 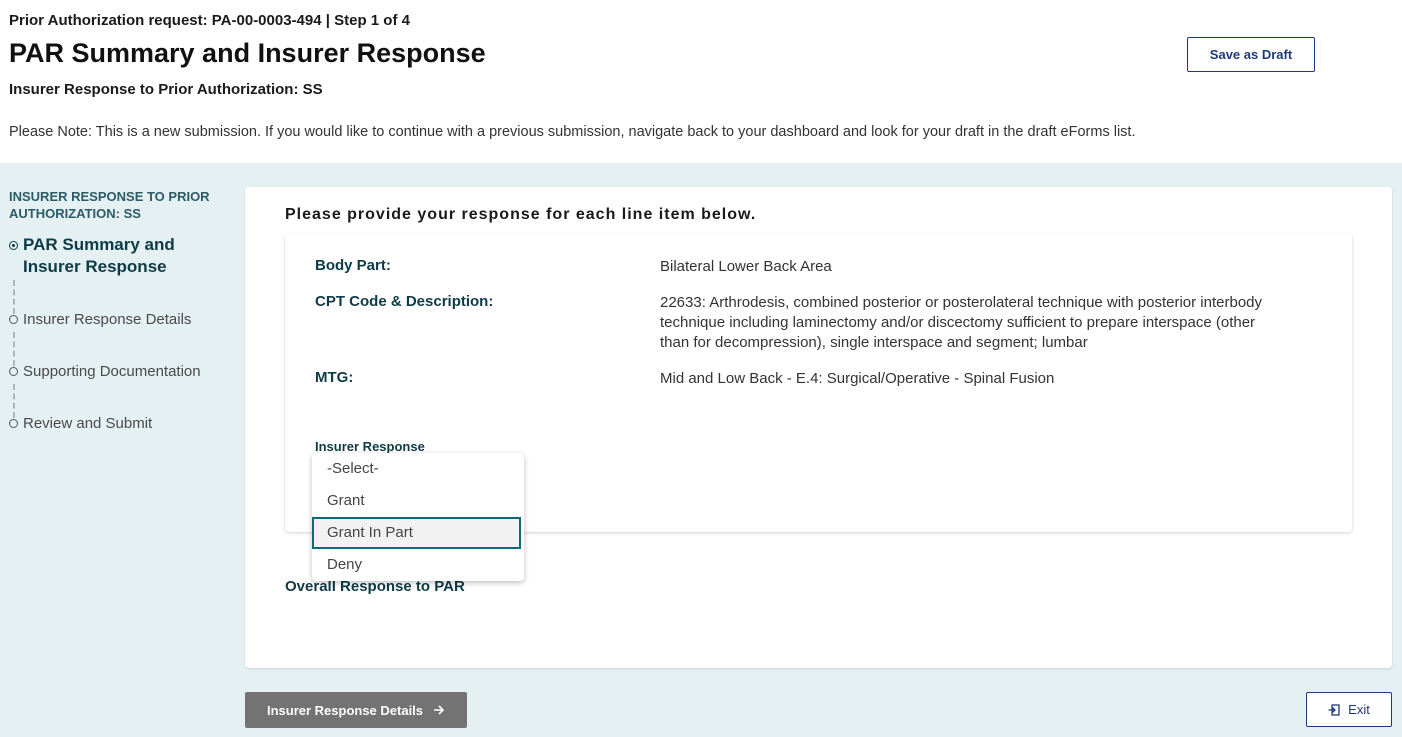 I want to click on step-par-summary: PAR Summary and Insurer Response, so click(x=121, y=256).